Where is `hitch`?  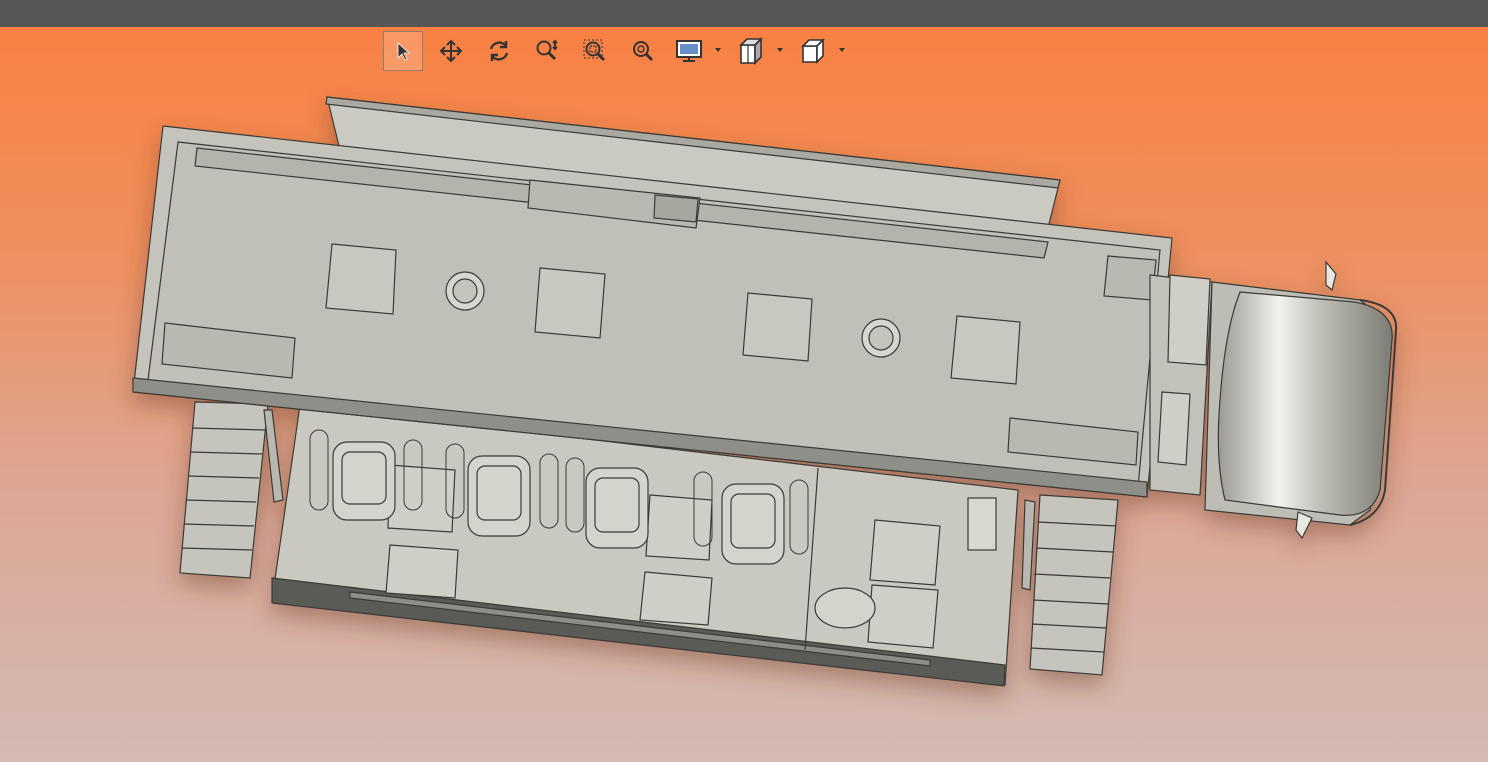 hitch is located at coordinates (1181, 385).